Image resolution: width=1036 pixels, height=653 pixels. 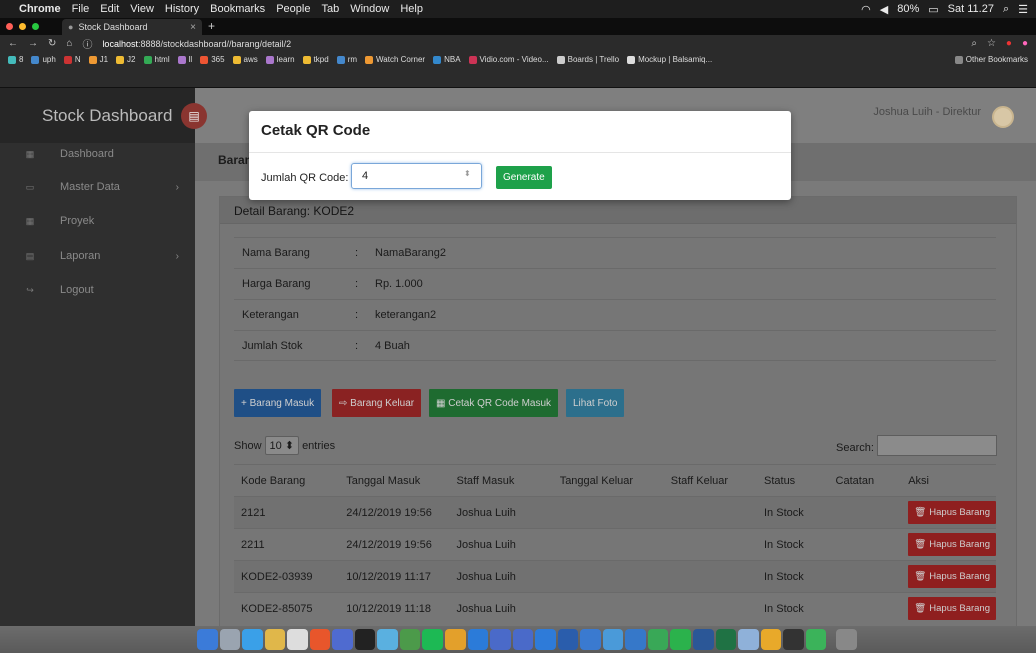 I want to click on bookmark-learn: learn, so click(x=280, y=59).